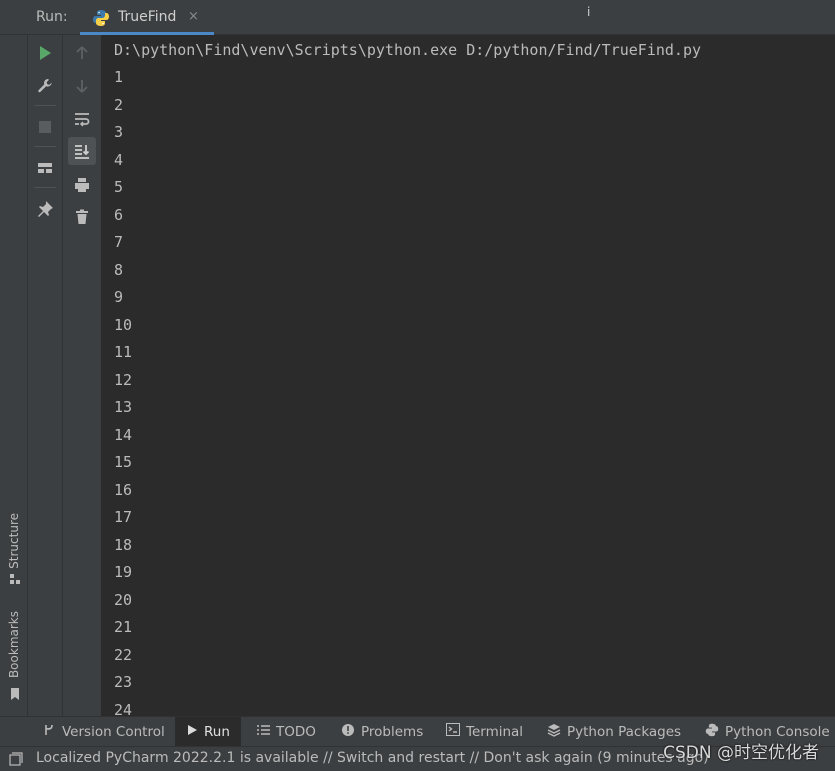  What do you see at coordinates (741, 753) in the screenshot?
I see `watermark: CSDN @时空优化者` at bounding box center [741, 753].